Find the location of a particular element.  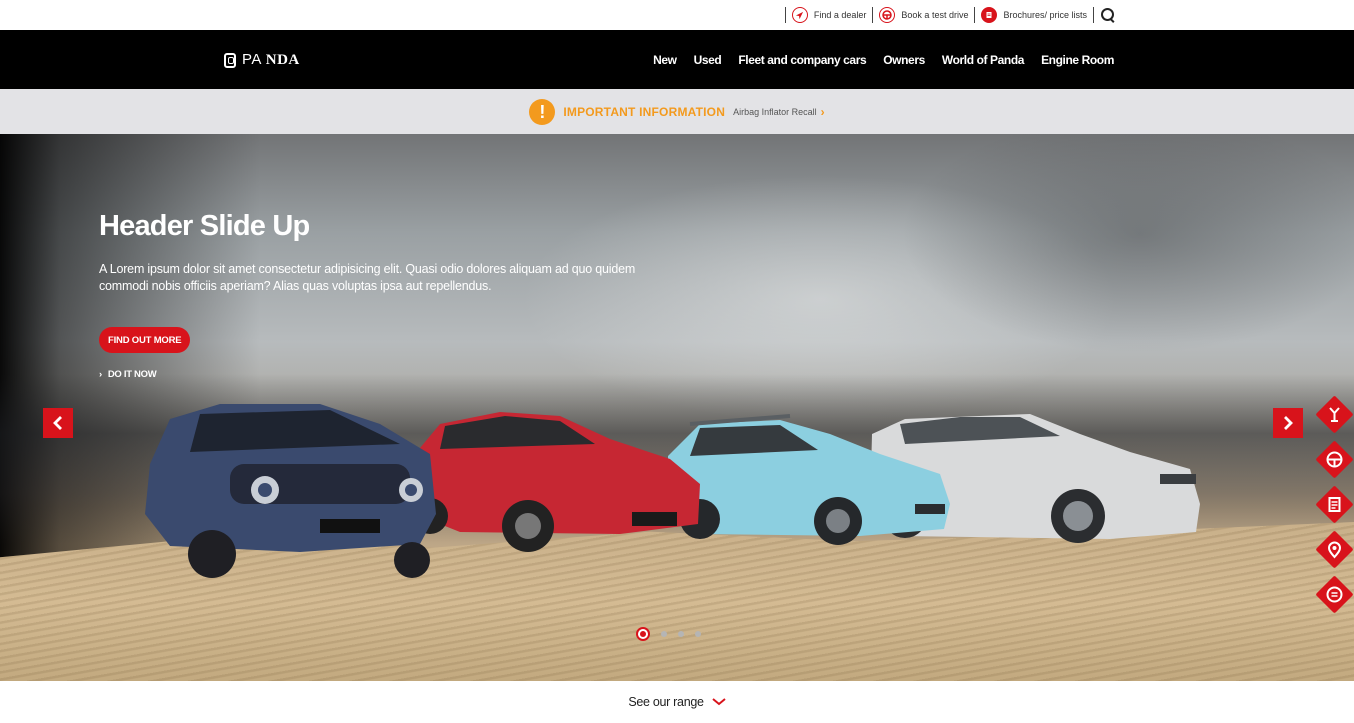

brochures-link: Brochures/ price lists is located at coordinates (1034, 15).